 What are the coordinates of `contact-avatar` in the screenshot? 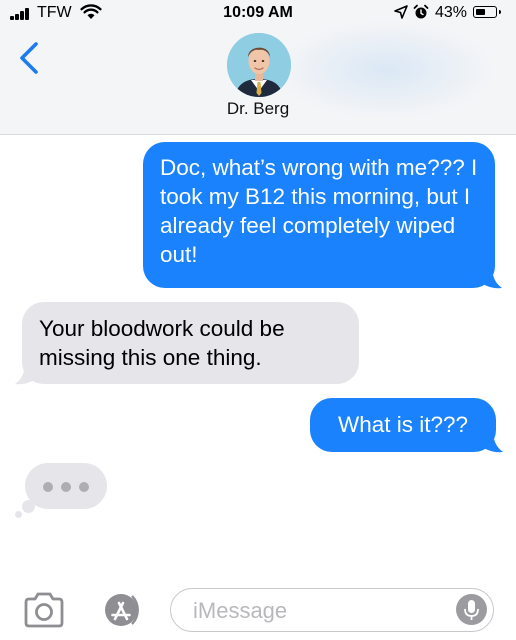 It's located at (259, 65).